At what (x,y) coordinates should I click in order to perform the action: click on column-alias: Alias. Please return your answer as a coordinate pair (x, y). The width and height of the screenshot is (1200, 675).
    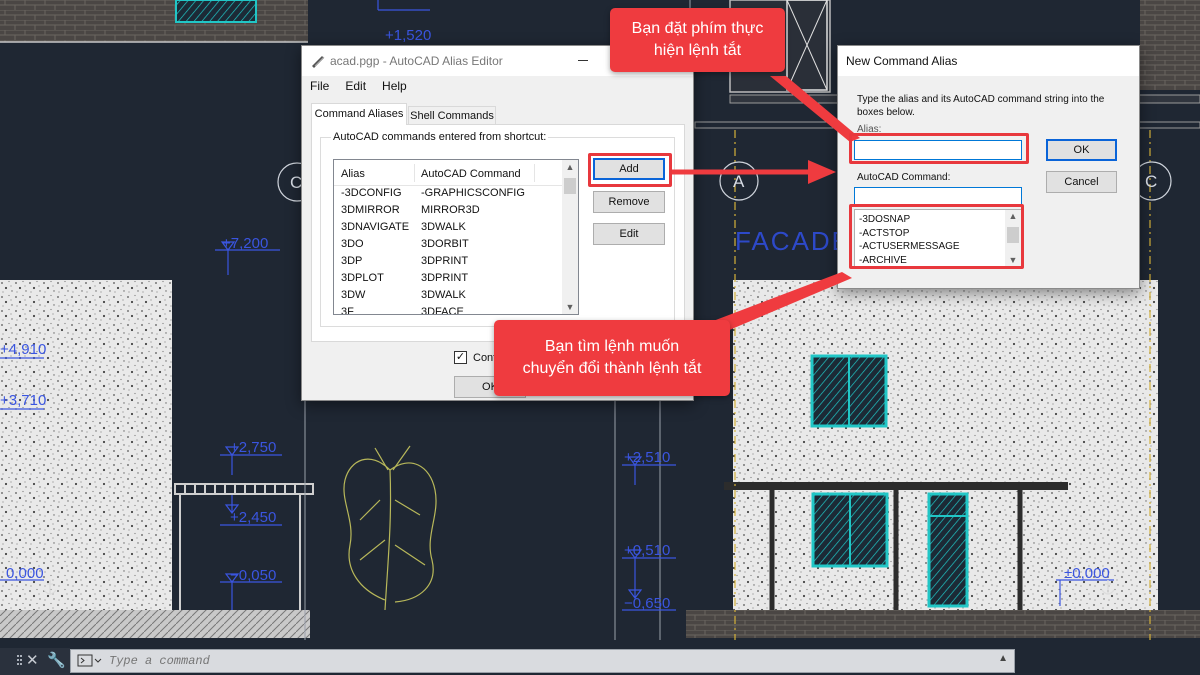
    Looking at the image, I should click on (353, 174).